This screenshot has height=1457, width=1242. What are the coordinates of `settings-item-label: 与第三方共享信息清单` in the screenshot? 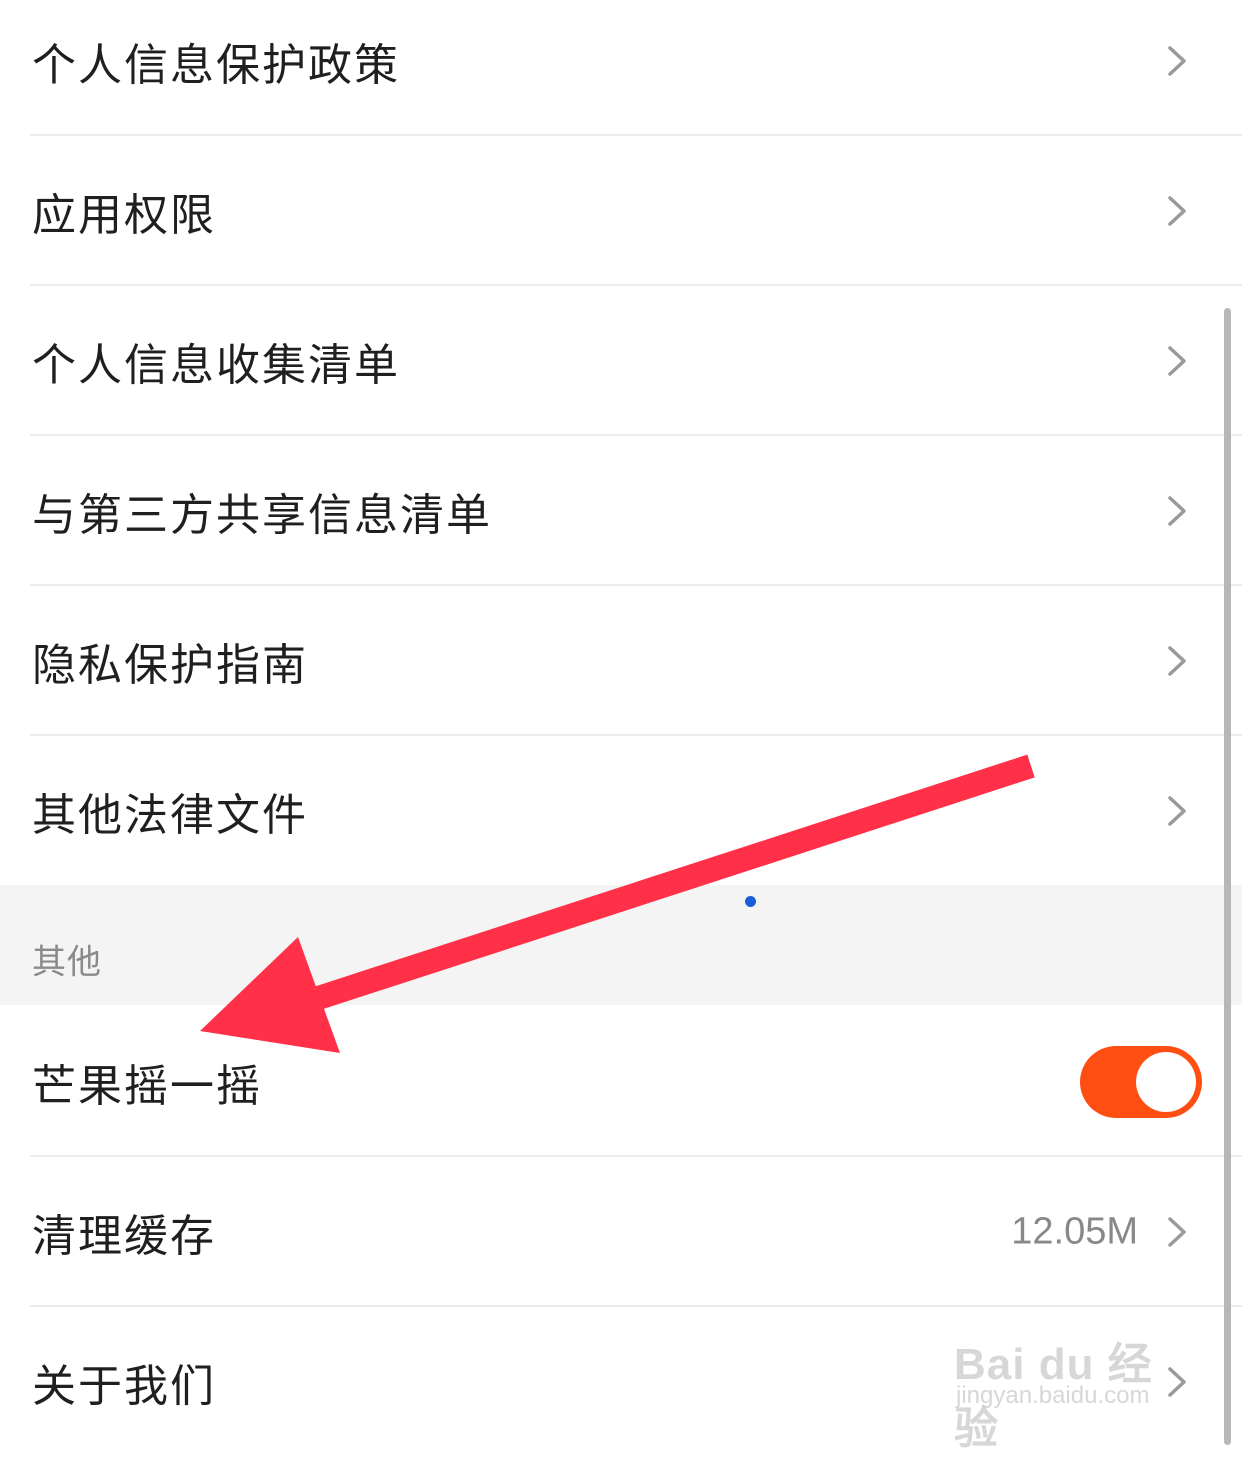 It's located at (262, 515).